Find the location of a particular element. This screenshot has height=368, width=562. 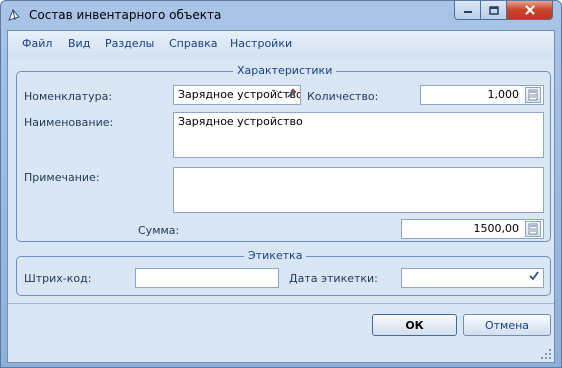

barcode-label: Штрих-код: is located at coordinates (58, 278).